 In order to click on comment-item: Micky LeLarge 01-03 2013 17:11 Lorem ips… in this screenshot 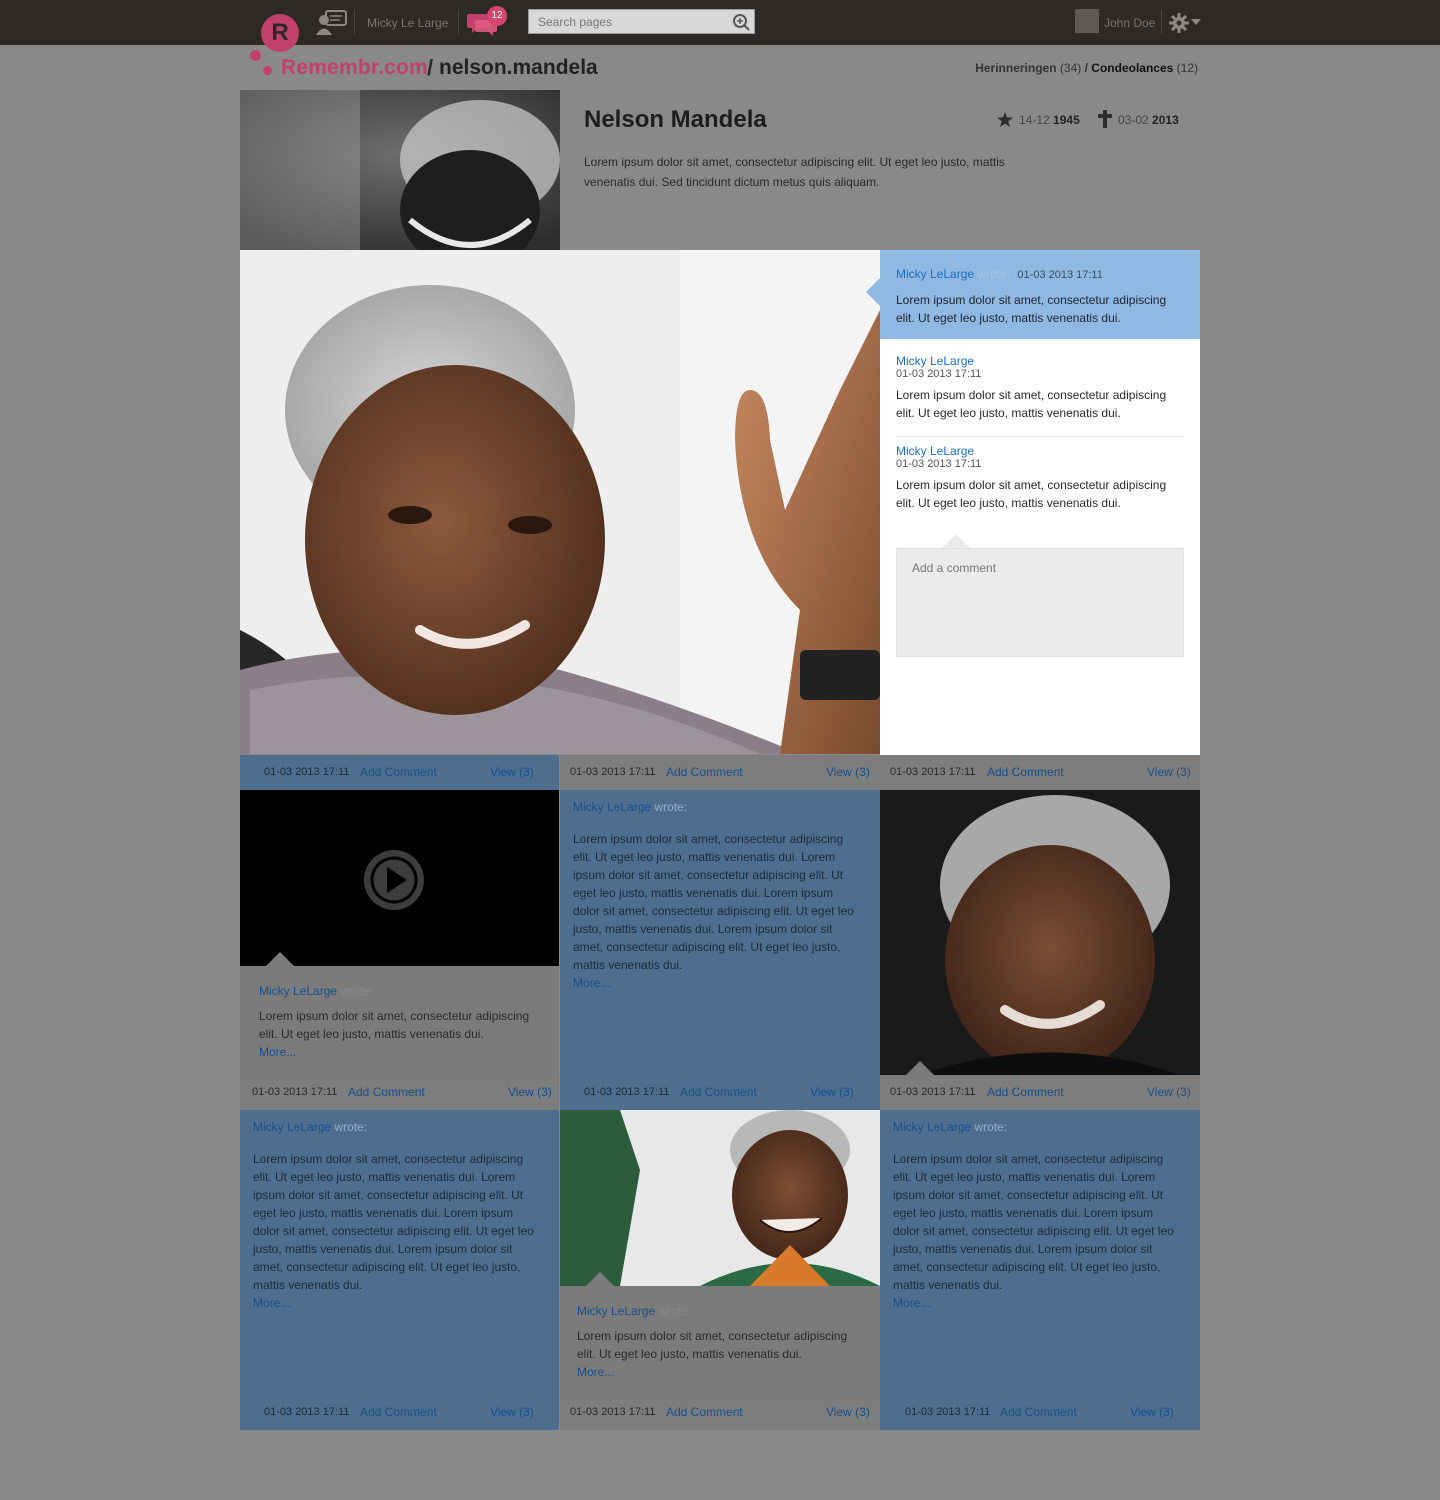, I will do `click(1040, 395)`.